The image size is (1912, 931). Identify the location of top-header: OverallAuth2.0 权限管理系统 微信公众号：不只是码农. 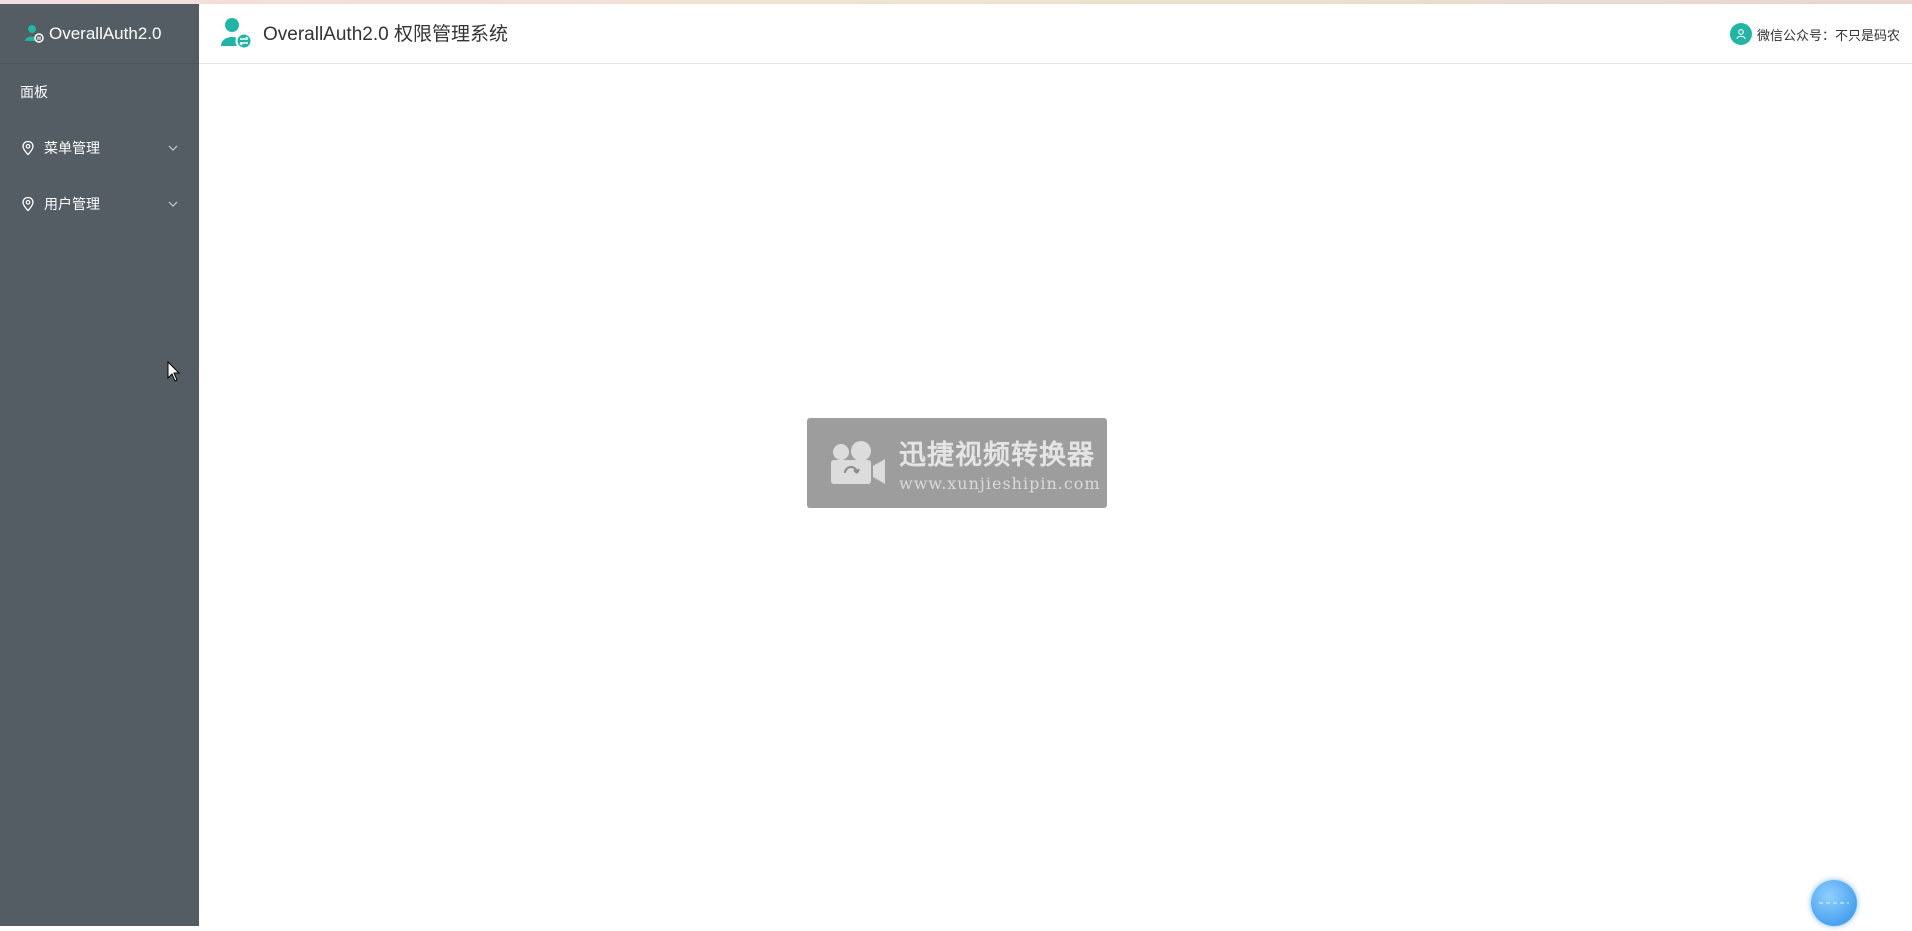
(1055, 34).